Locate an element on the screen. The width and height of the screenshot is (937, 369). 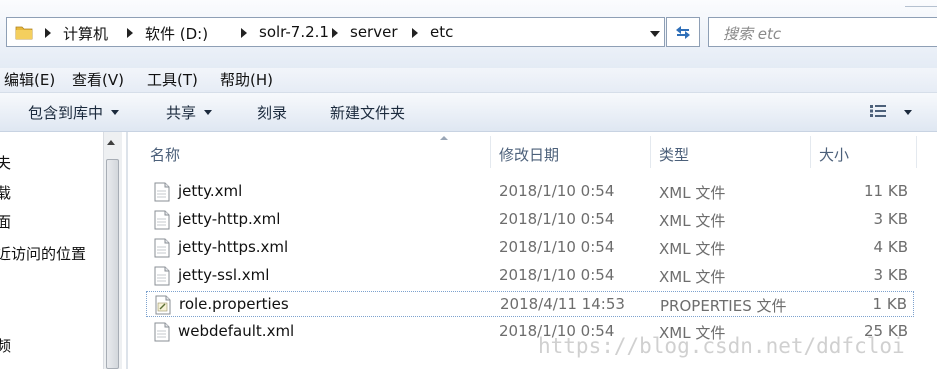
nav-item-videos: 频 is located at coordinates (5, 345).